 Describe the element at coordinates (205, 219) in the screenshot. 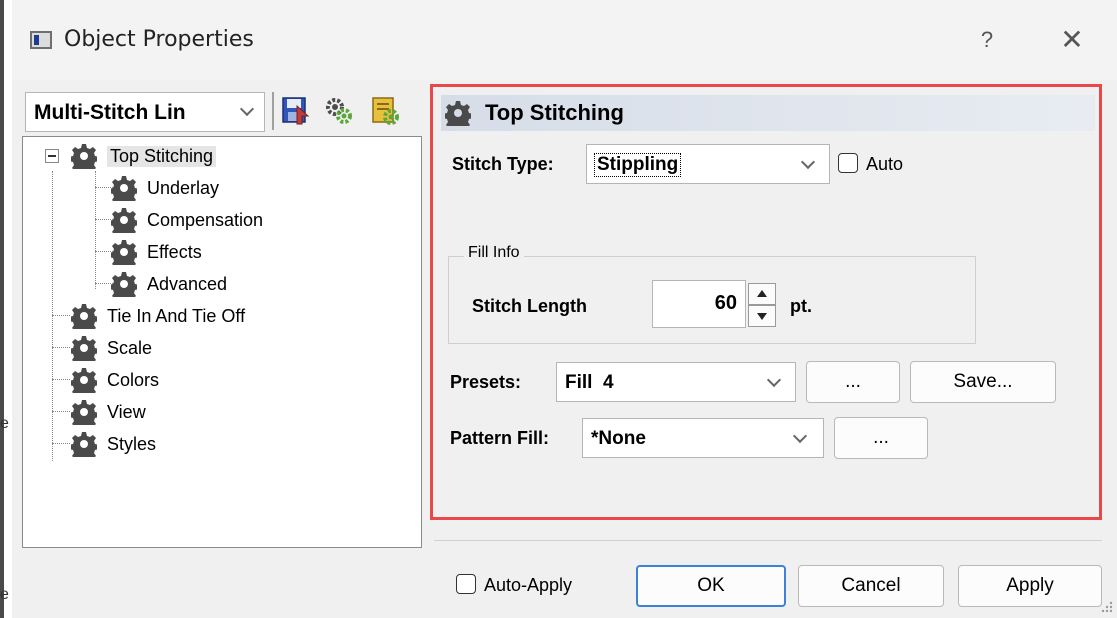

I see `tree-item-label: Compensation` at that location.